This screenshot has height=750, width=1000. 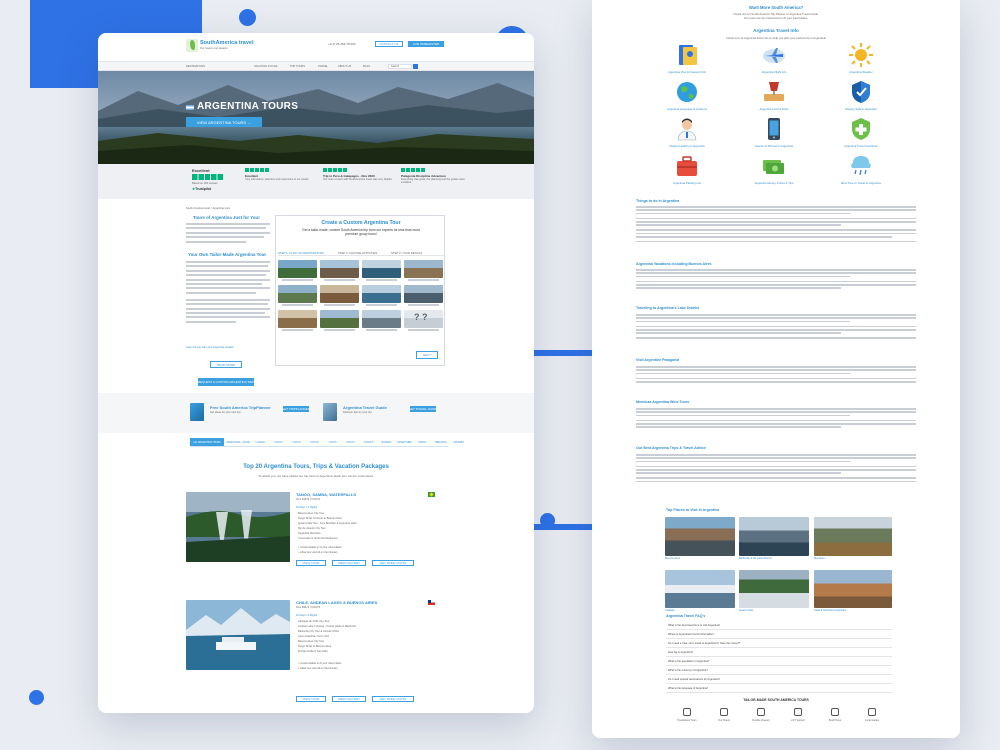 What do you see at coordinates (779, 670) in the screenshot?
I see `faq-item: What is the currency of Argentina?` at bounding box center [779, 670].